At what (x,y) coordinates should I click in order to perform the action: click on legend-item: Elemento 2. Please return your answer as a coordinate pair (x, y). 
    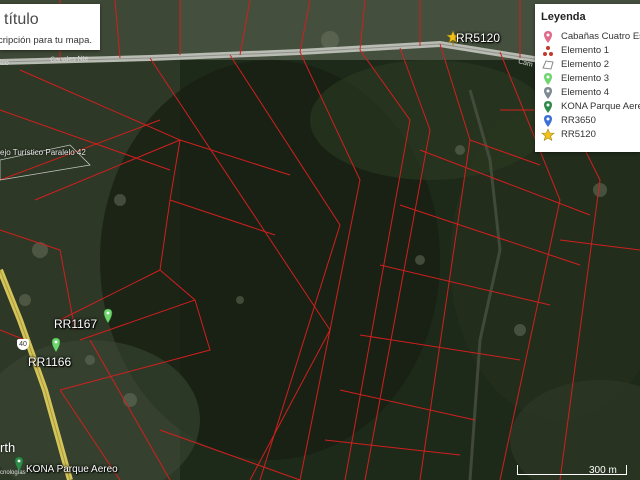
    Looking at the image, I should click on (587, 65).